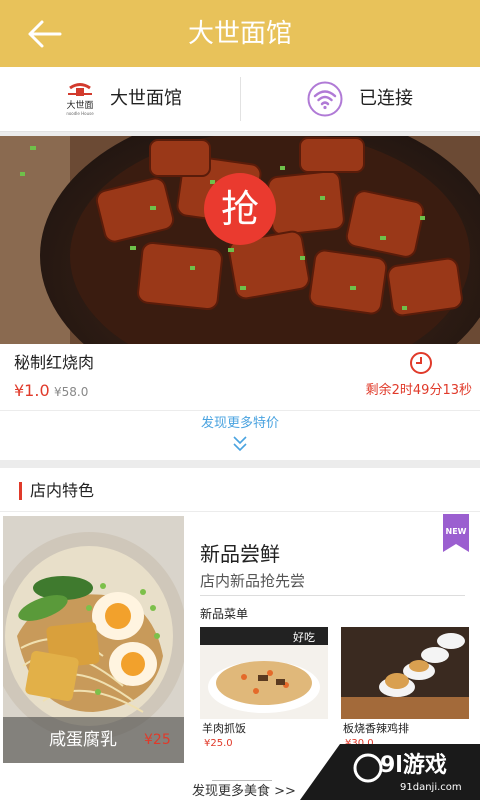  What do you see at coordinates (218, 743) in the screenshot?
I see `new-dish-price: ¥25.0` at bounding box center [218, 743].